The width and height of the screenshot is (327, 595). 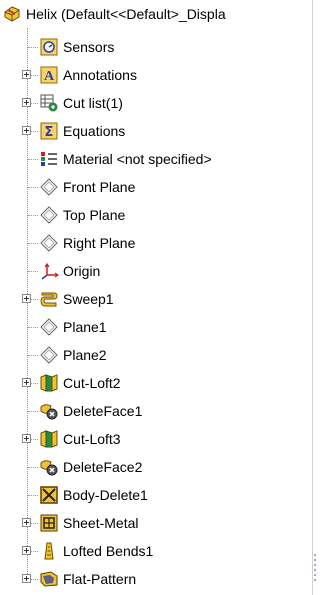 I want to click on sweep-icon, so click(x=49, y=299).